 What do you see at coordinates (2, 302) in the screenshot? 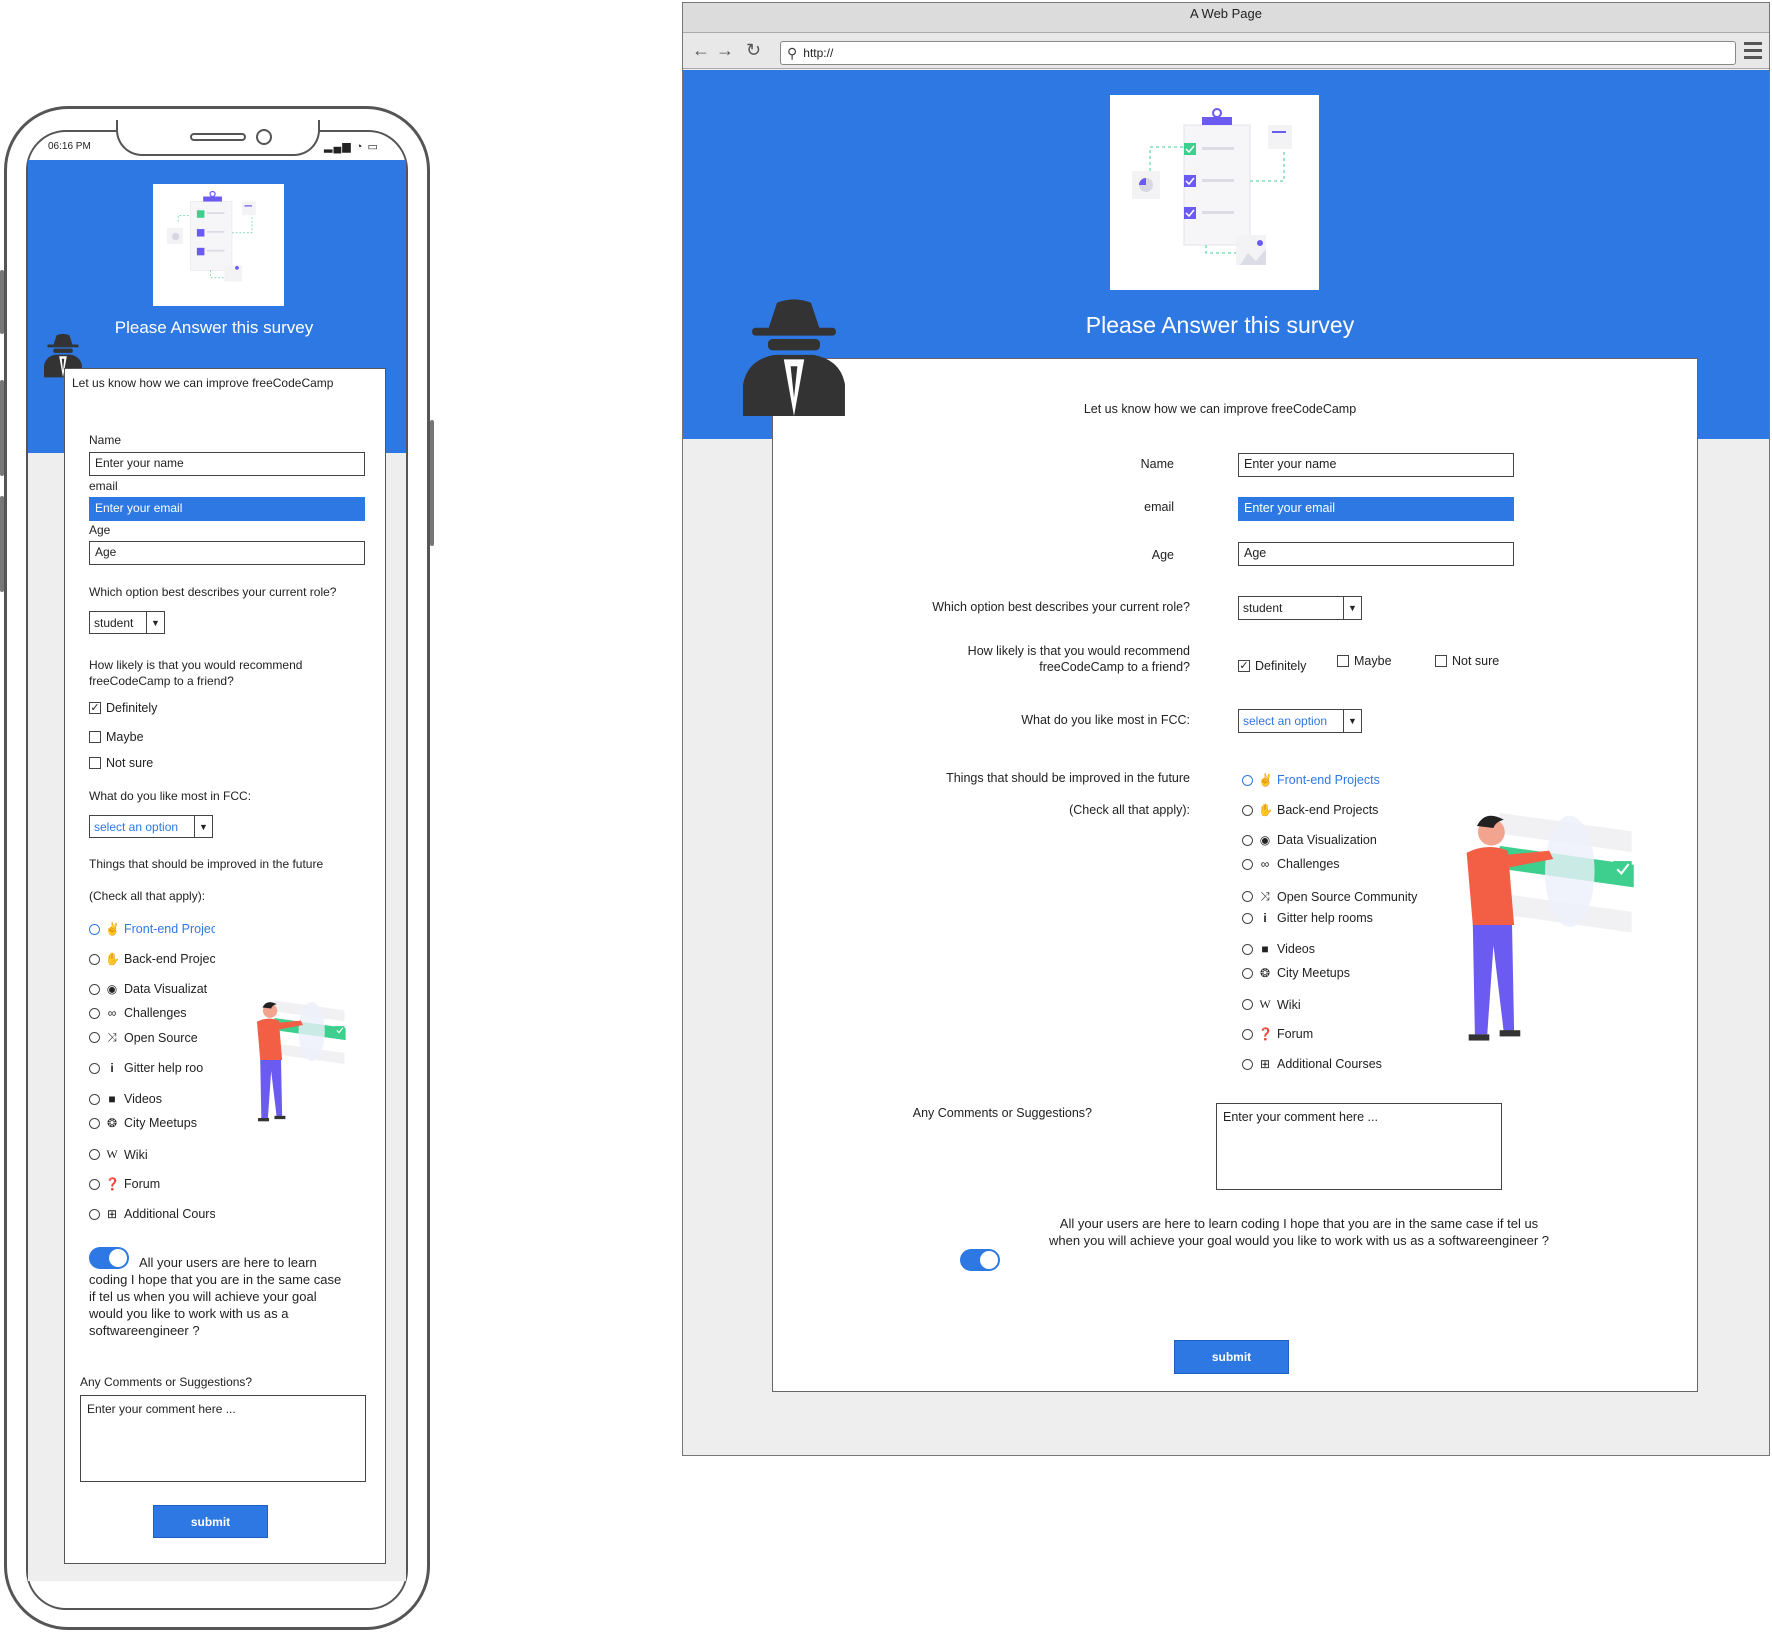
I see `phone-button-mute` at bounding box center [2, 302].